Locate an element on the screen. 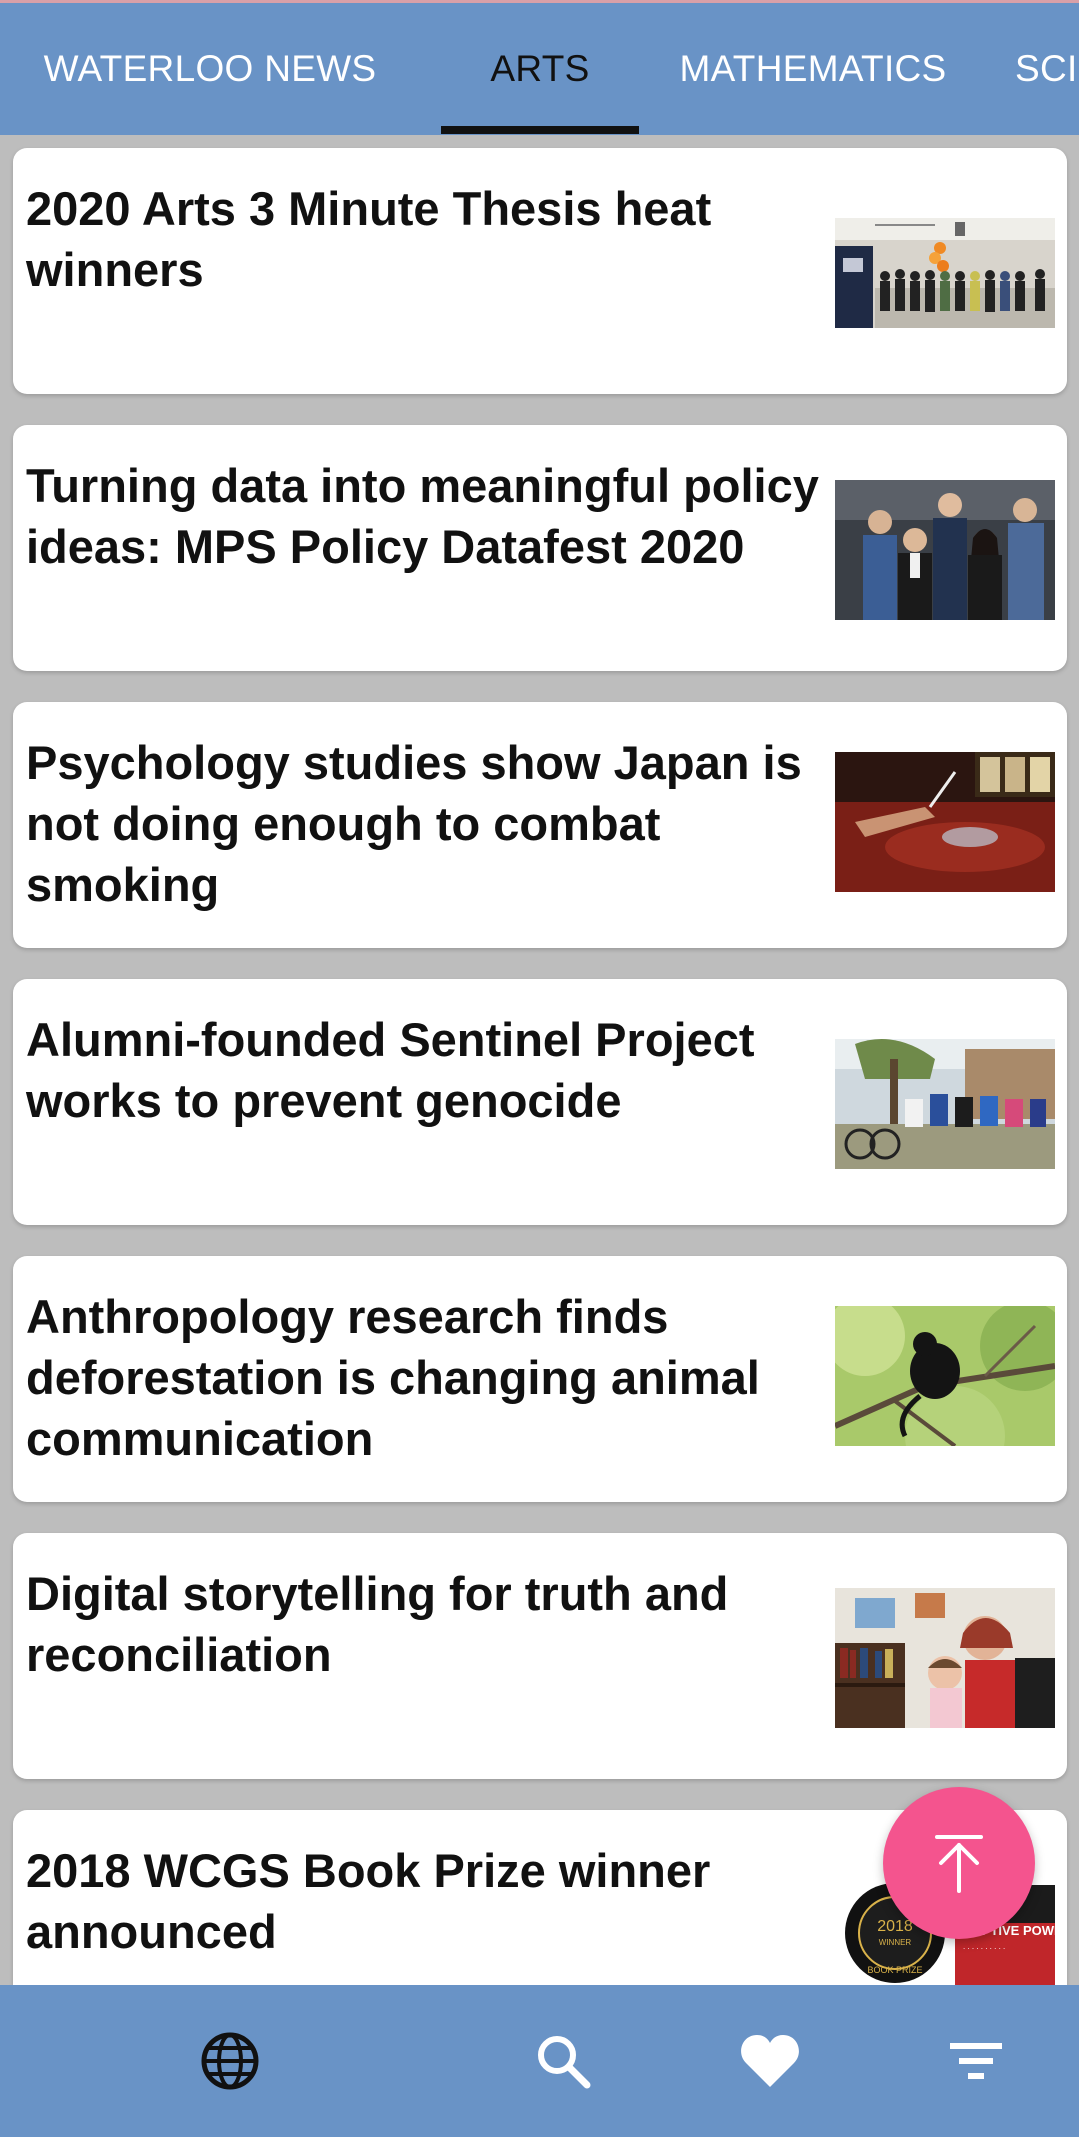 Image resolution: width=1079 pixels, height=2137 pixels. seal-ring-text: BOOK PRIZE is located at coordinates (894, 1970).